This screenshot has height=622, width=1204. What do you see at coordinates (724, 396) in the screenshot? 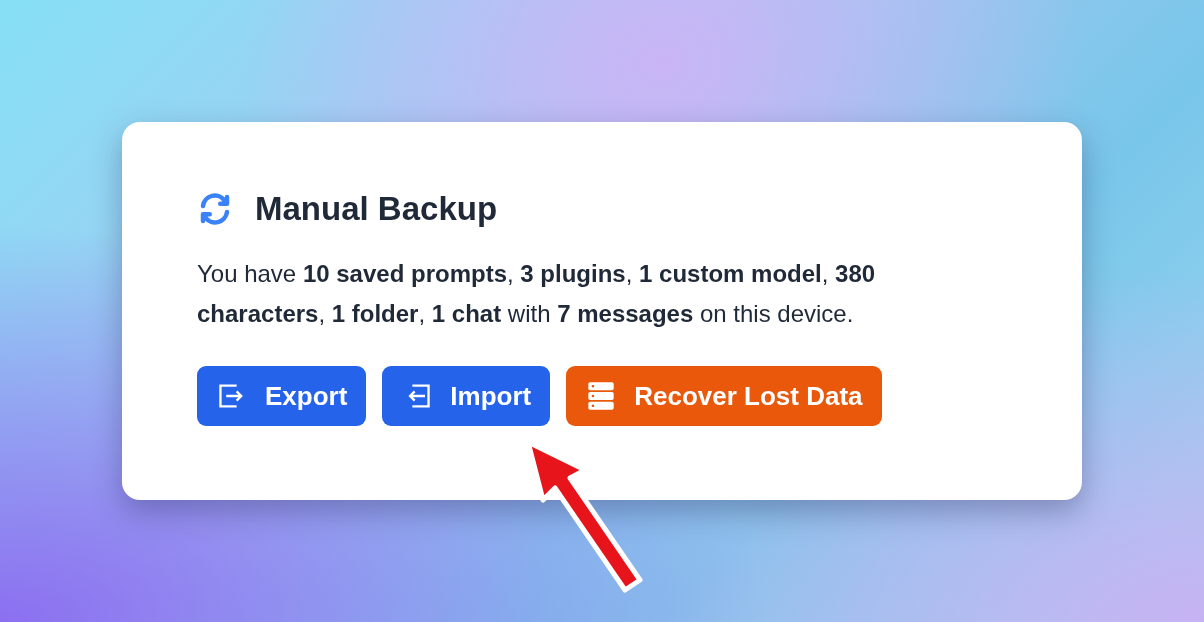
I see `action-button: Recover Lost Data` at bounding box center [724, 396].